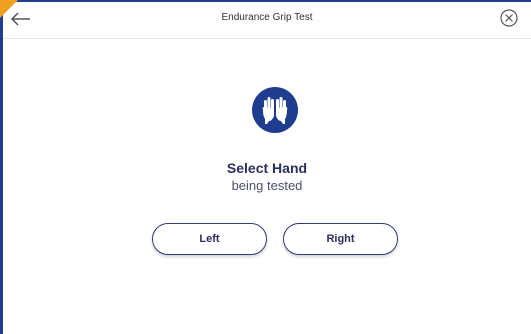  What do you see at coordinates (275, 110) in the screenshot?
I see `raised-hands-icon` at bounding box center [275, 110].